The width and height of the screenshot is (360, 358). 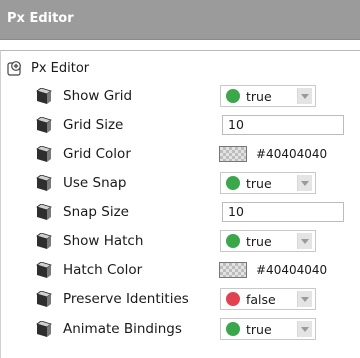 What do you see at coordinates (60, 68) in the screenshot?
I see `tree-root-label: Px Editor` at bounding box center [60, 68].